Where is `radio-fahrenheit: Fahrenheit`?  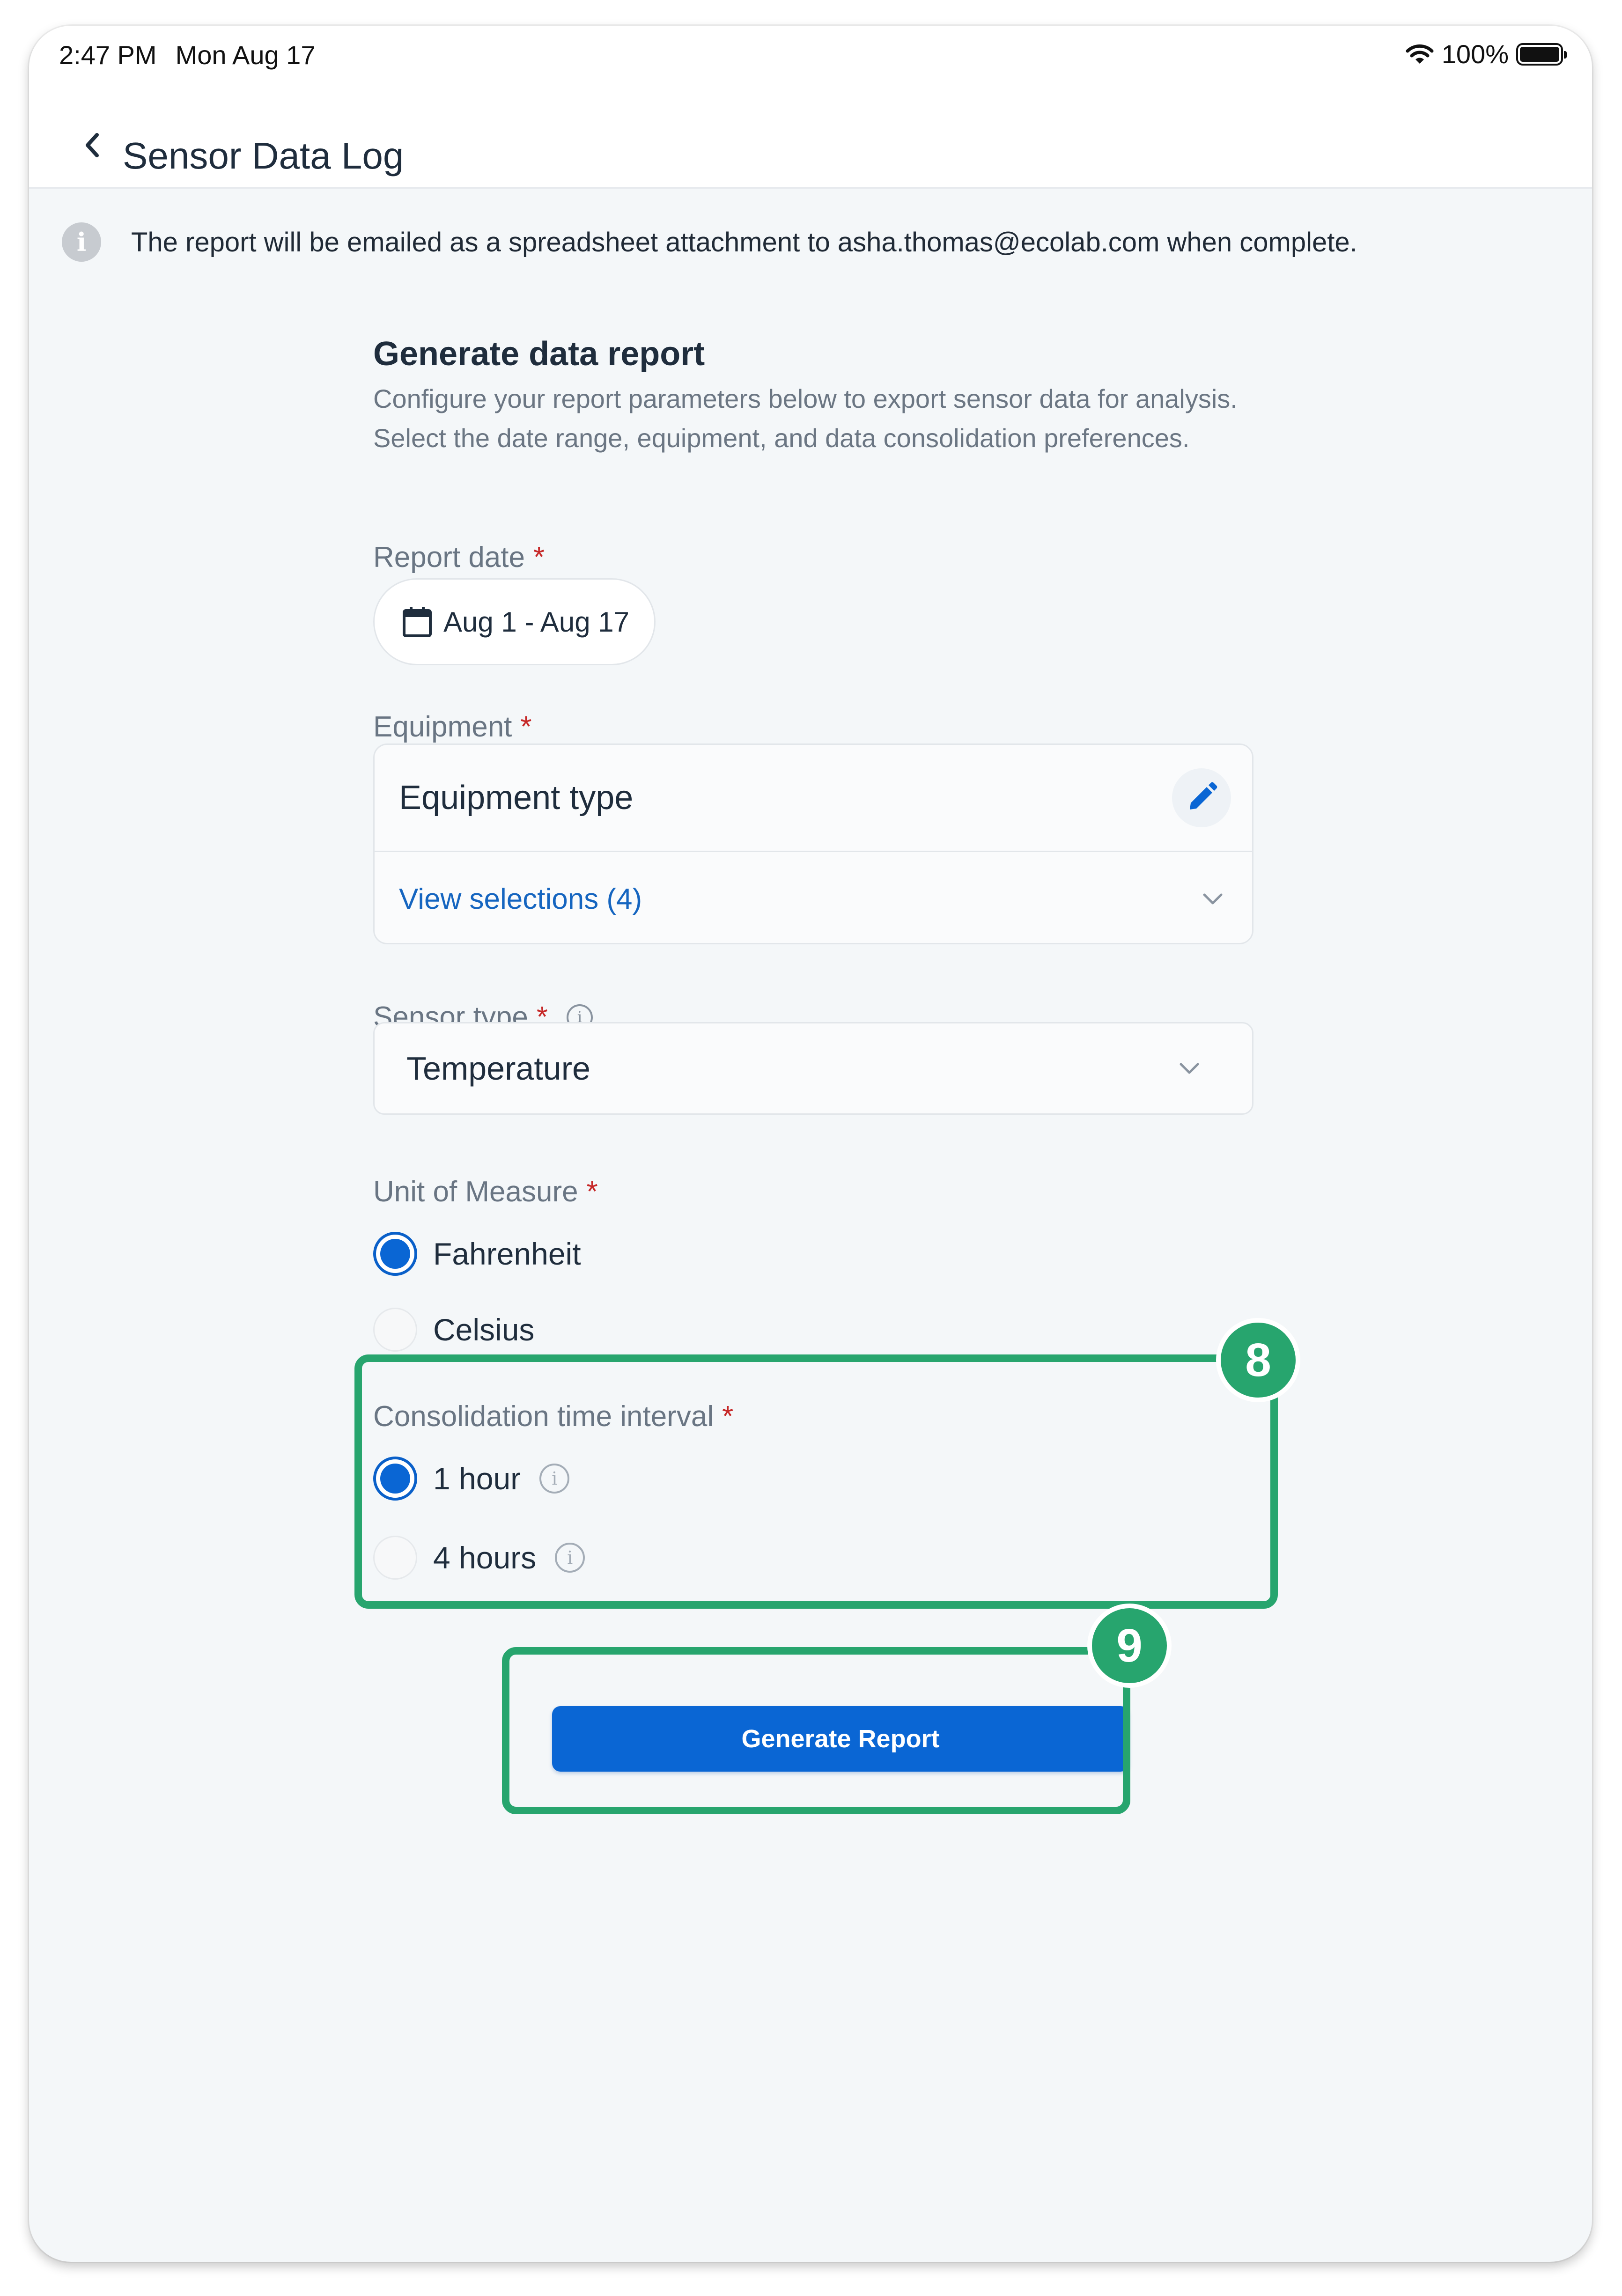 radio-fahrenheit: Fahrenheit is located at coordinates (477, 1254).